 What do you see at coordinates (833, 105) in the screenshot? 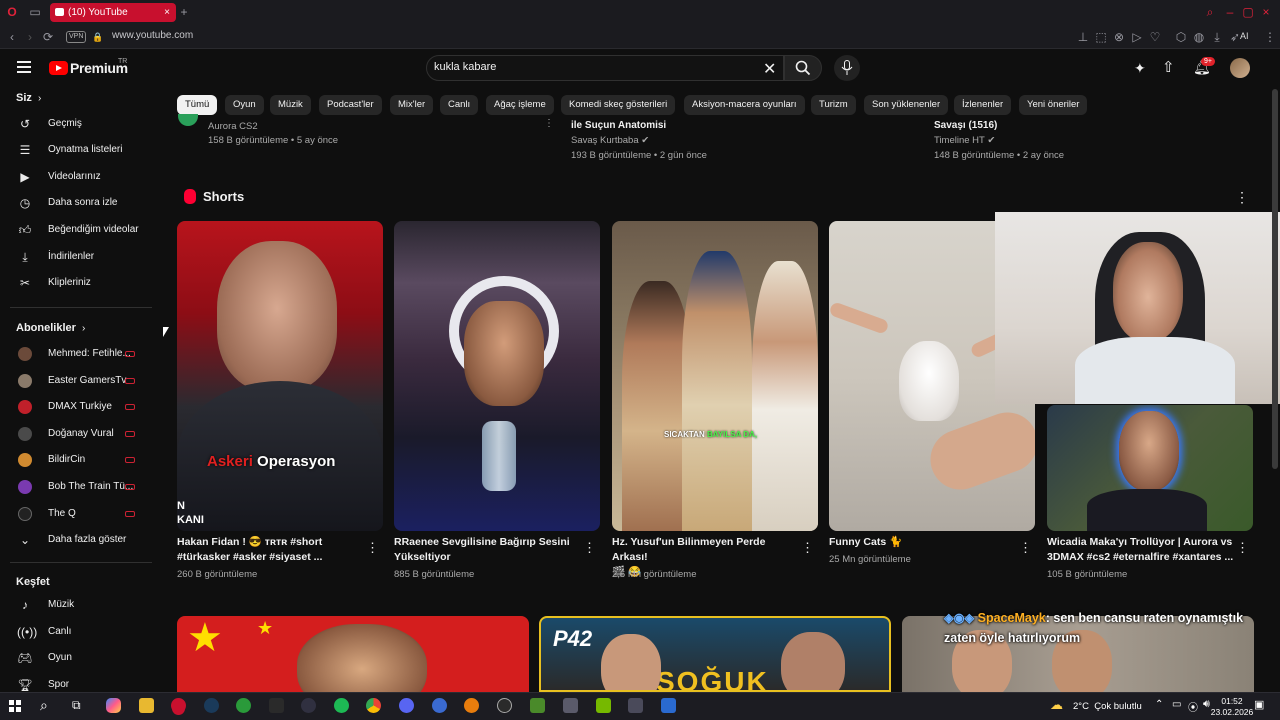
I see `chip: Turizm` at bounding box center [833, 105].